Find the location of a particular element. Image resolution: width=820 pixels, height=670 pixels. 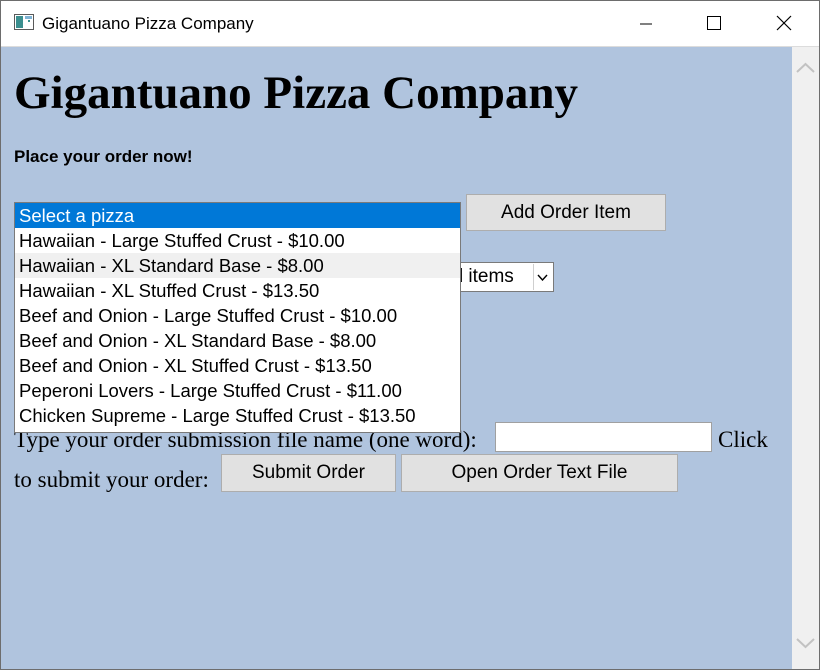

submit-label: to submit your order: is located at coordinates (111, 479).